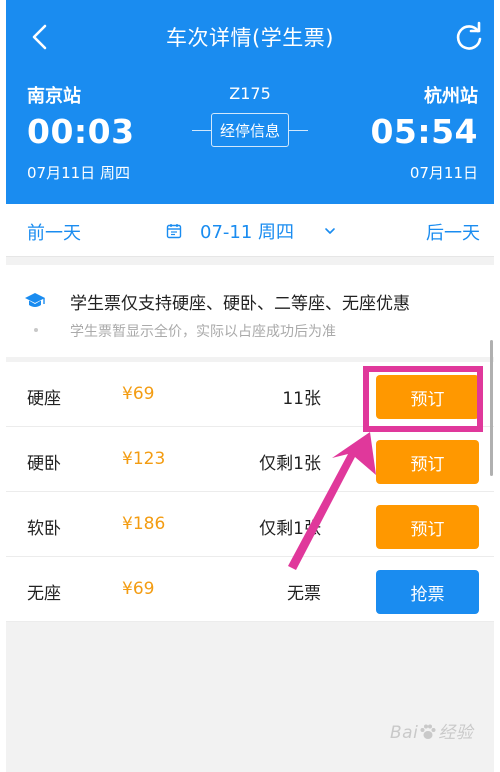 This screenshot has width=500, height=772. What do you see at coordinates (78, 173) in the screenshot?
I see `departure-date: 07月11日 周四` at bounding box center [78, 173].